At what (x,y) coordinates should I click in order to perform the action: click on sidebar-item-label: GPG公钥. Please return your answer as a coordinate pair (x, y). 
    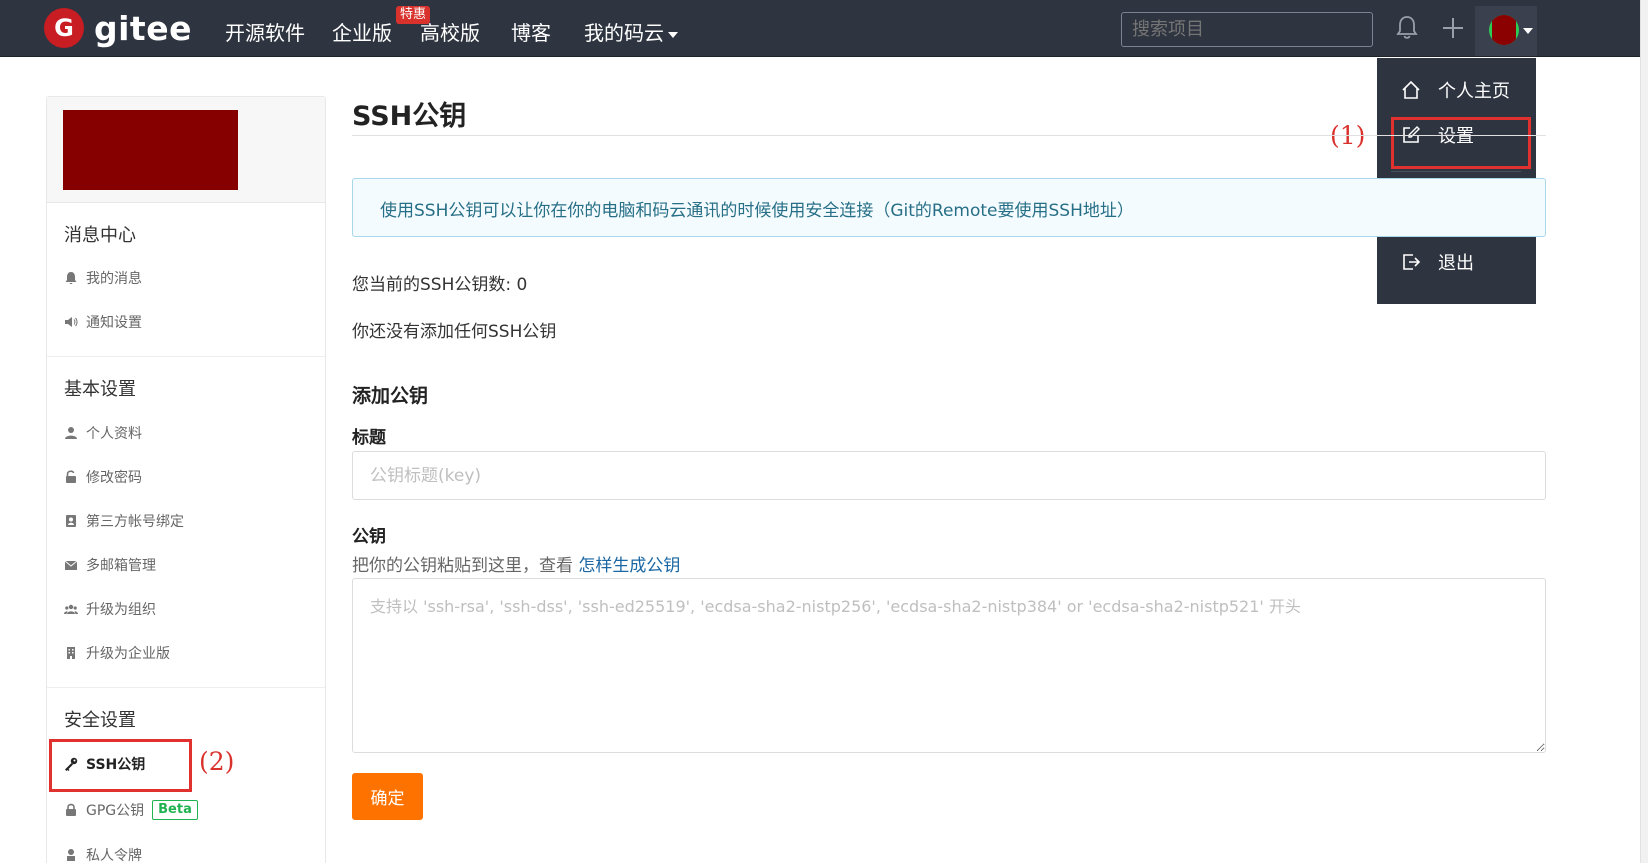
    Looking at the image, I should click on (115, 811).